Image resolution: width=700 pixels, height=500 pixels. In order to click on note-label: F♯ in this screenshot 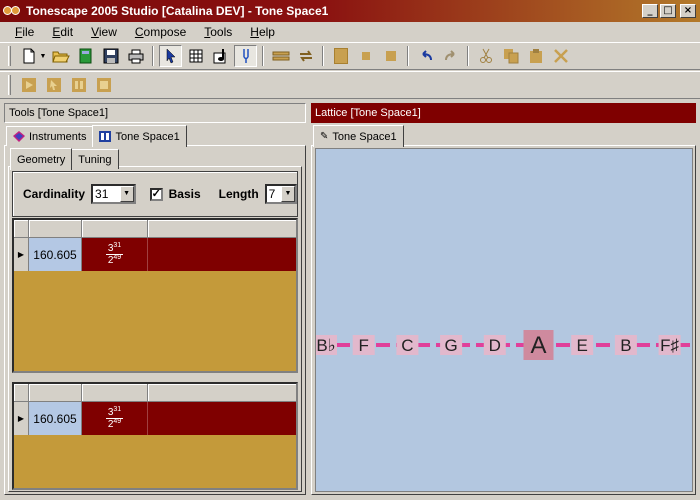, I will do `click(669, 345)`.